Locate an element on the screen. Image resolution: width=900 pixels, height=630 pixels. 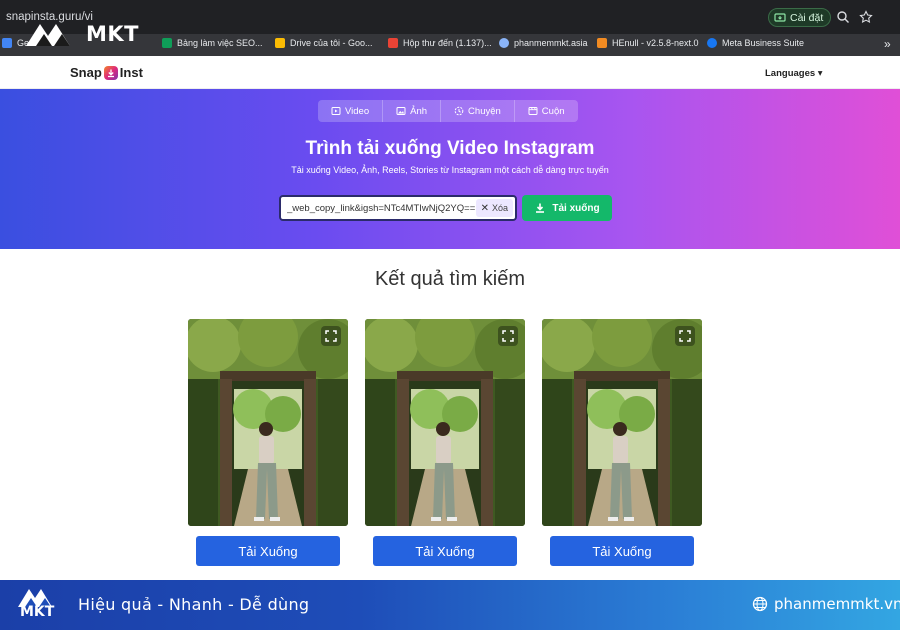
media-type-tabs: Video Ảnh Chuyện Cuộn is located at coordinates (448, 111).